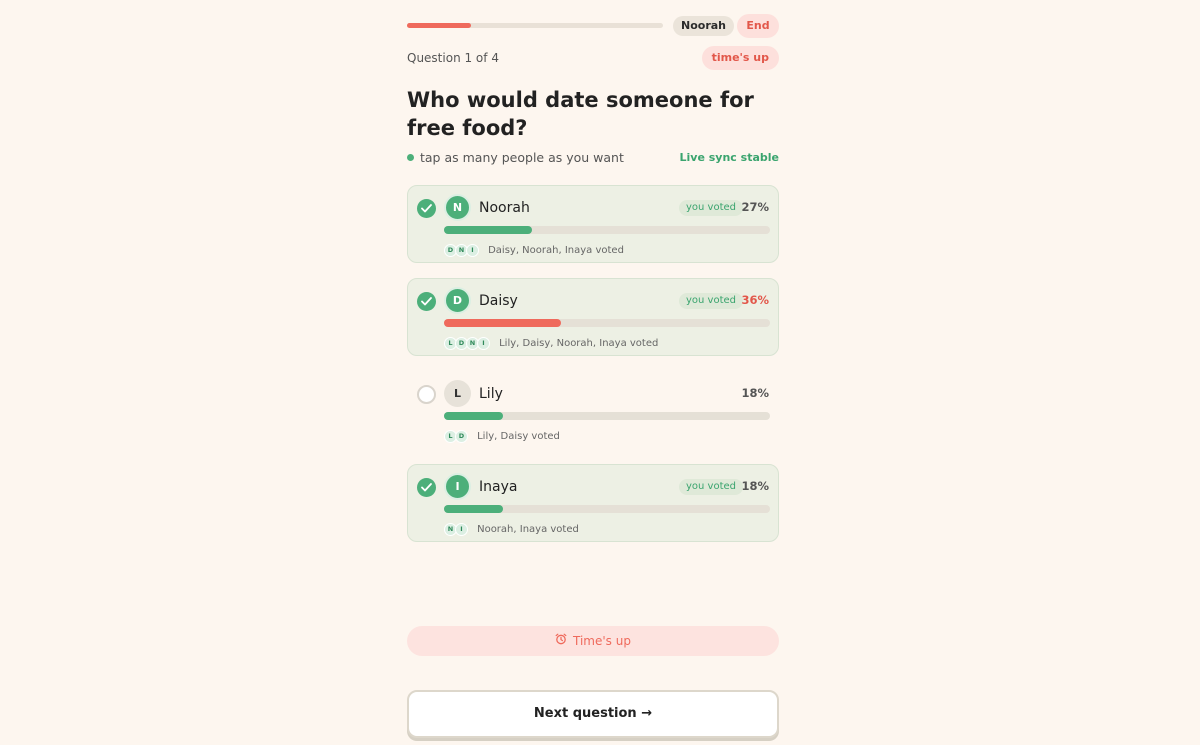 This screenshot has height=745, width=1200. I want to click on quiz-progress-bar, so click(535, 25).